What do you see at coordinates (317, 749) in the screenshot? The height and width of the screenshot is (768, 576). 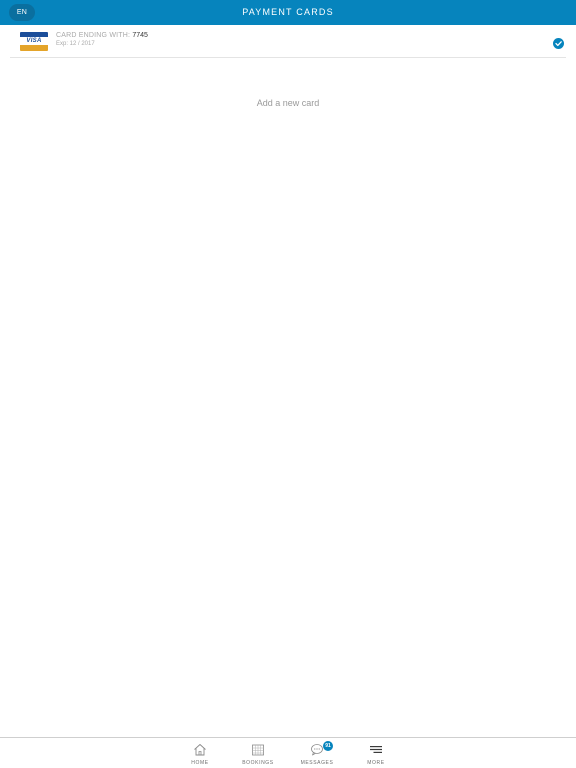 I see `chat-bubble-icon` at bounding box center [317, 749].